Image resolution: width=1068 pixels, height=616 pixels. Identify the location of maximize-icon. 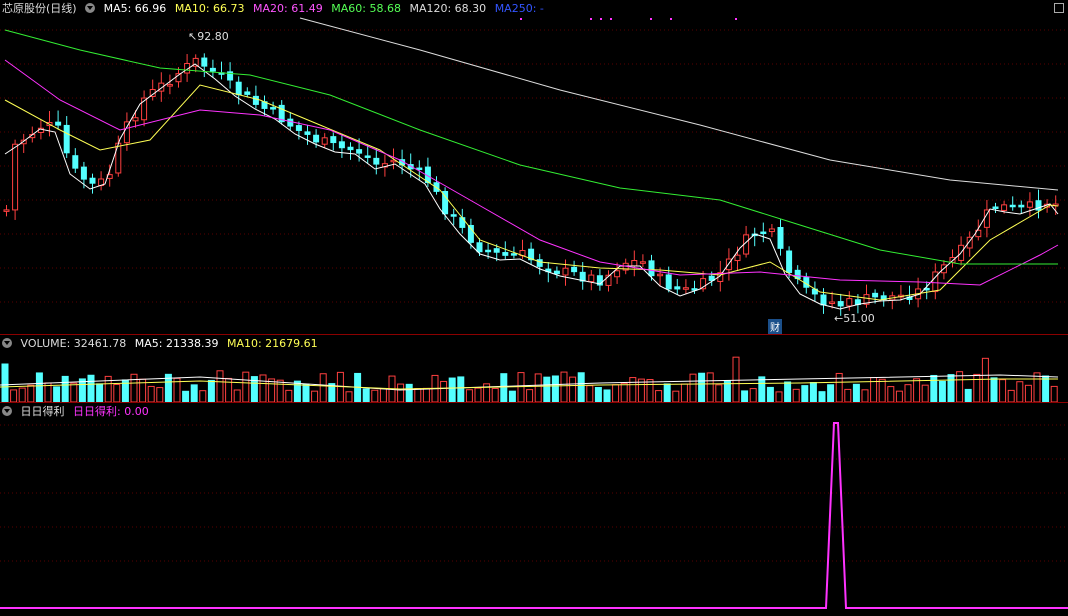
(1059, 8).